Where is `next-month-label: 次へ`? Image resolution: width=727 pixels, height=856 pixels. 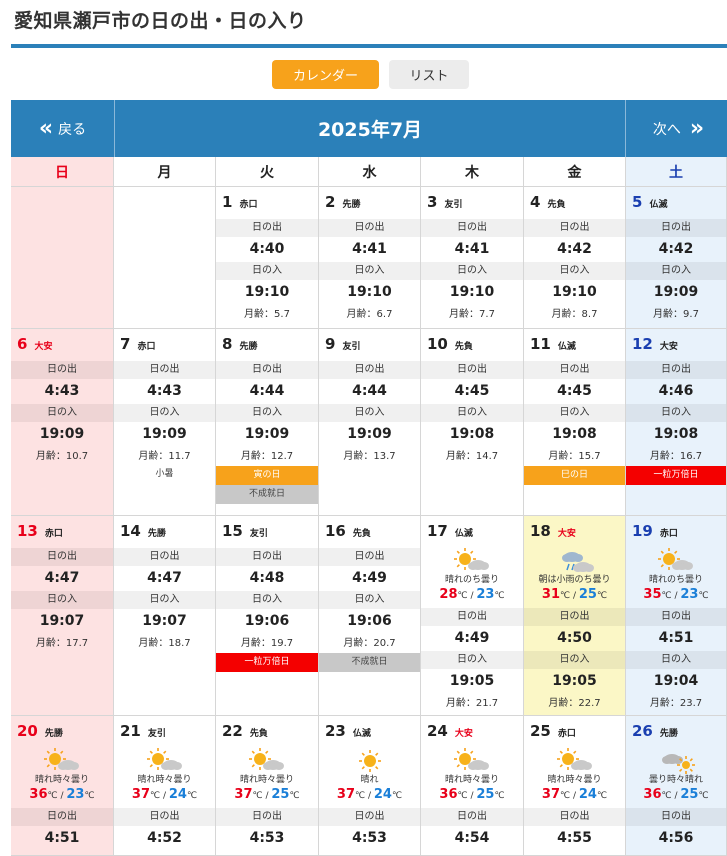
next-month-label: 次へ is located at coordinates (666, 129).